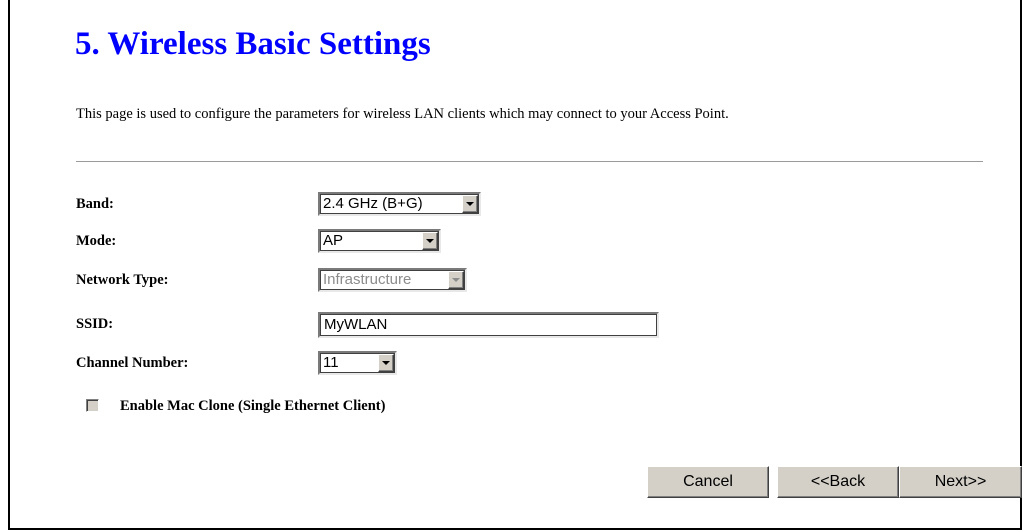 The width and height of the screenshot is (1025, 532). Describe the element at coordinates (838, 482) in the screenshot. I see `back-button: <<Back` at that location.